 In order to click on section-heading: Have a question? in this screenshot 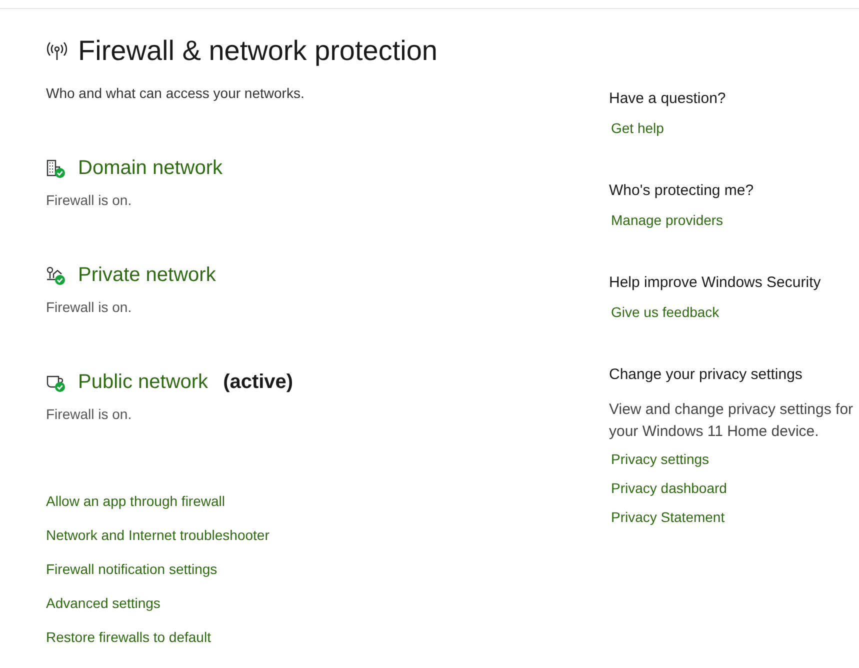, I will do `click(667, 98)`.